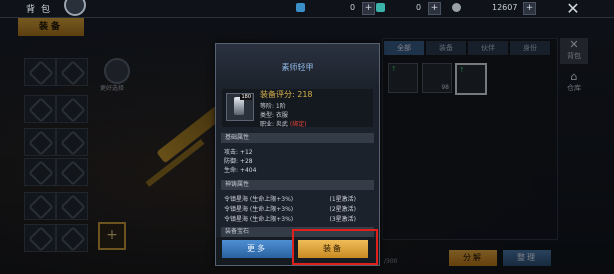  I want to click on spirit-attr-3: 令镇星海 (生命上限+3%) (3星激活), so click(297, 218).